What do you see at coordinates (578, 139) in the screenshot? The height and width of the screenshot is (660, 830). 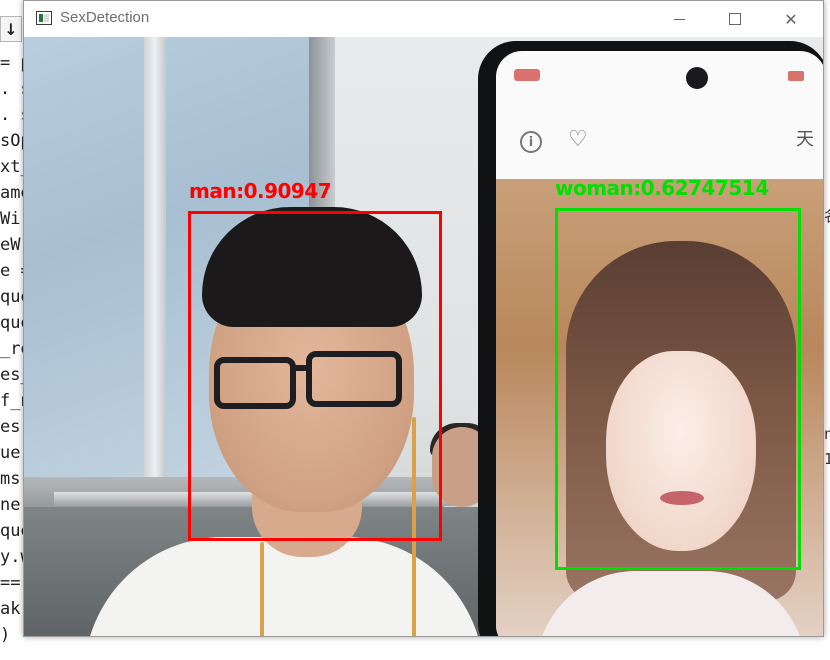 I see `heart-icon: ♡` at bounding box center [578, 139].